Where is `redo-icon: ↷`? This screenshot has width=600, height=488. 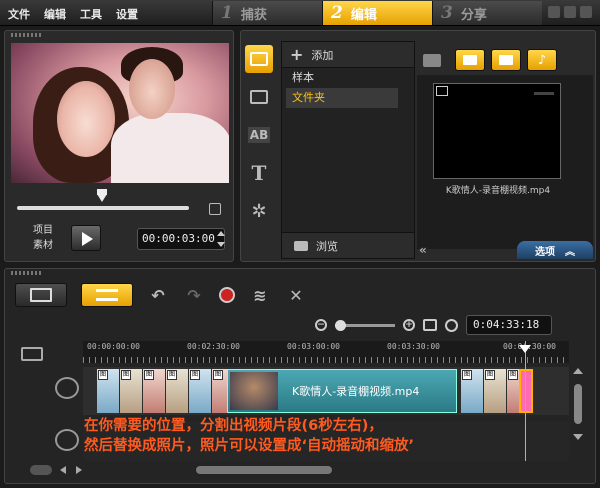 redo-icon: ↷ is located at coordinates (194, 295).